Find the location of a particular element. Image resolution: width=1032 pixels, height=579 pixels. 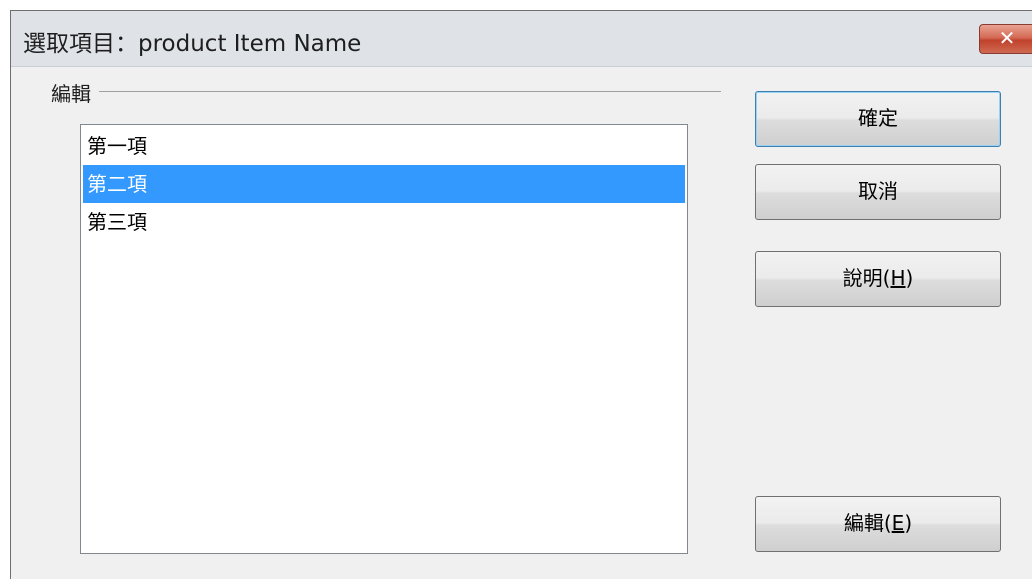

window-title: 選取項目：product Item Name is located at coordinates (192, 44).